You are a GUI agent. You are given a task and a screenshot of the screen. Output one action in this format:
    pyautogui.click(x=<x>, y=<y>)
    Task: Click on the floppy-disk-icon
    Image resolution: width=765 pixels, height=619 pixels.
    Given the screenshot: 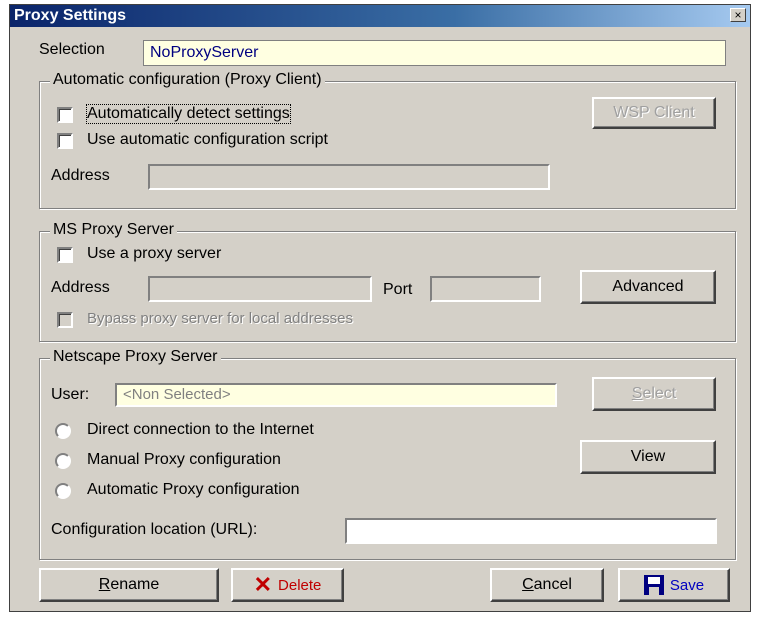 What is the action you would take?
    pyautogui.click(x=653, y=585)
    